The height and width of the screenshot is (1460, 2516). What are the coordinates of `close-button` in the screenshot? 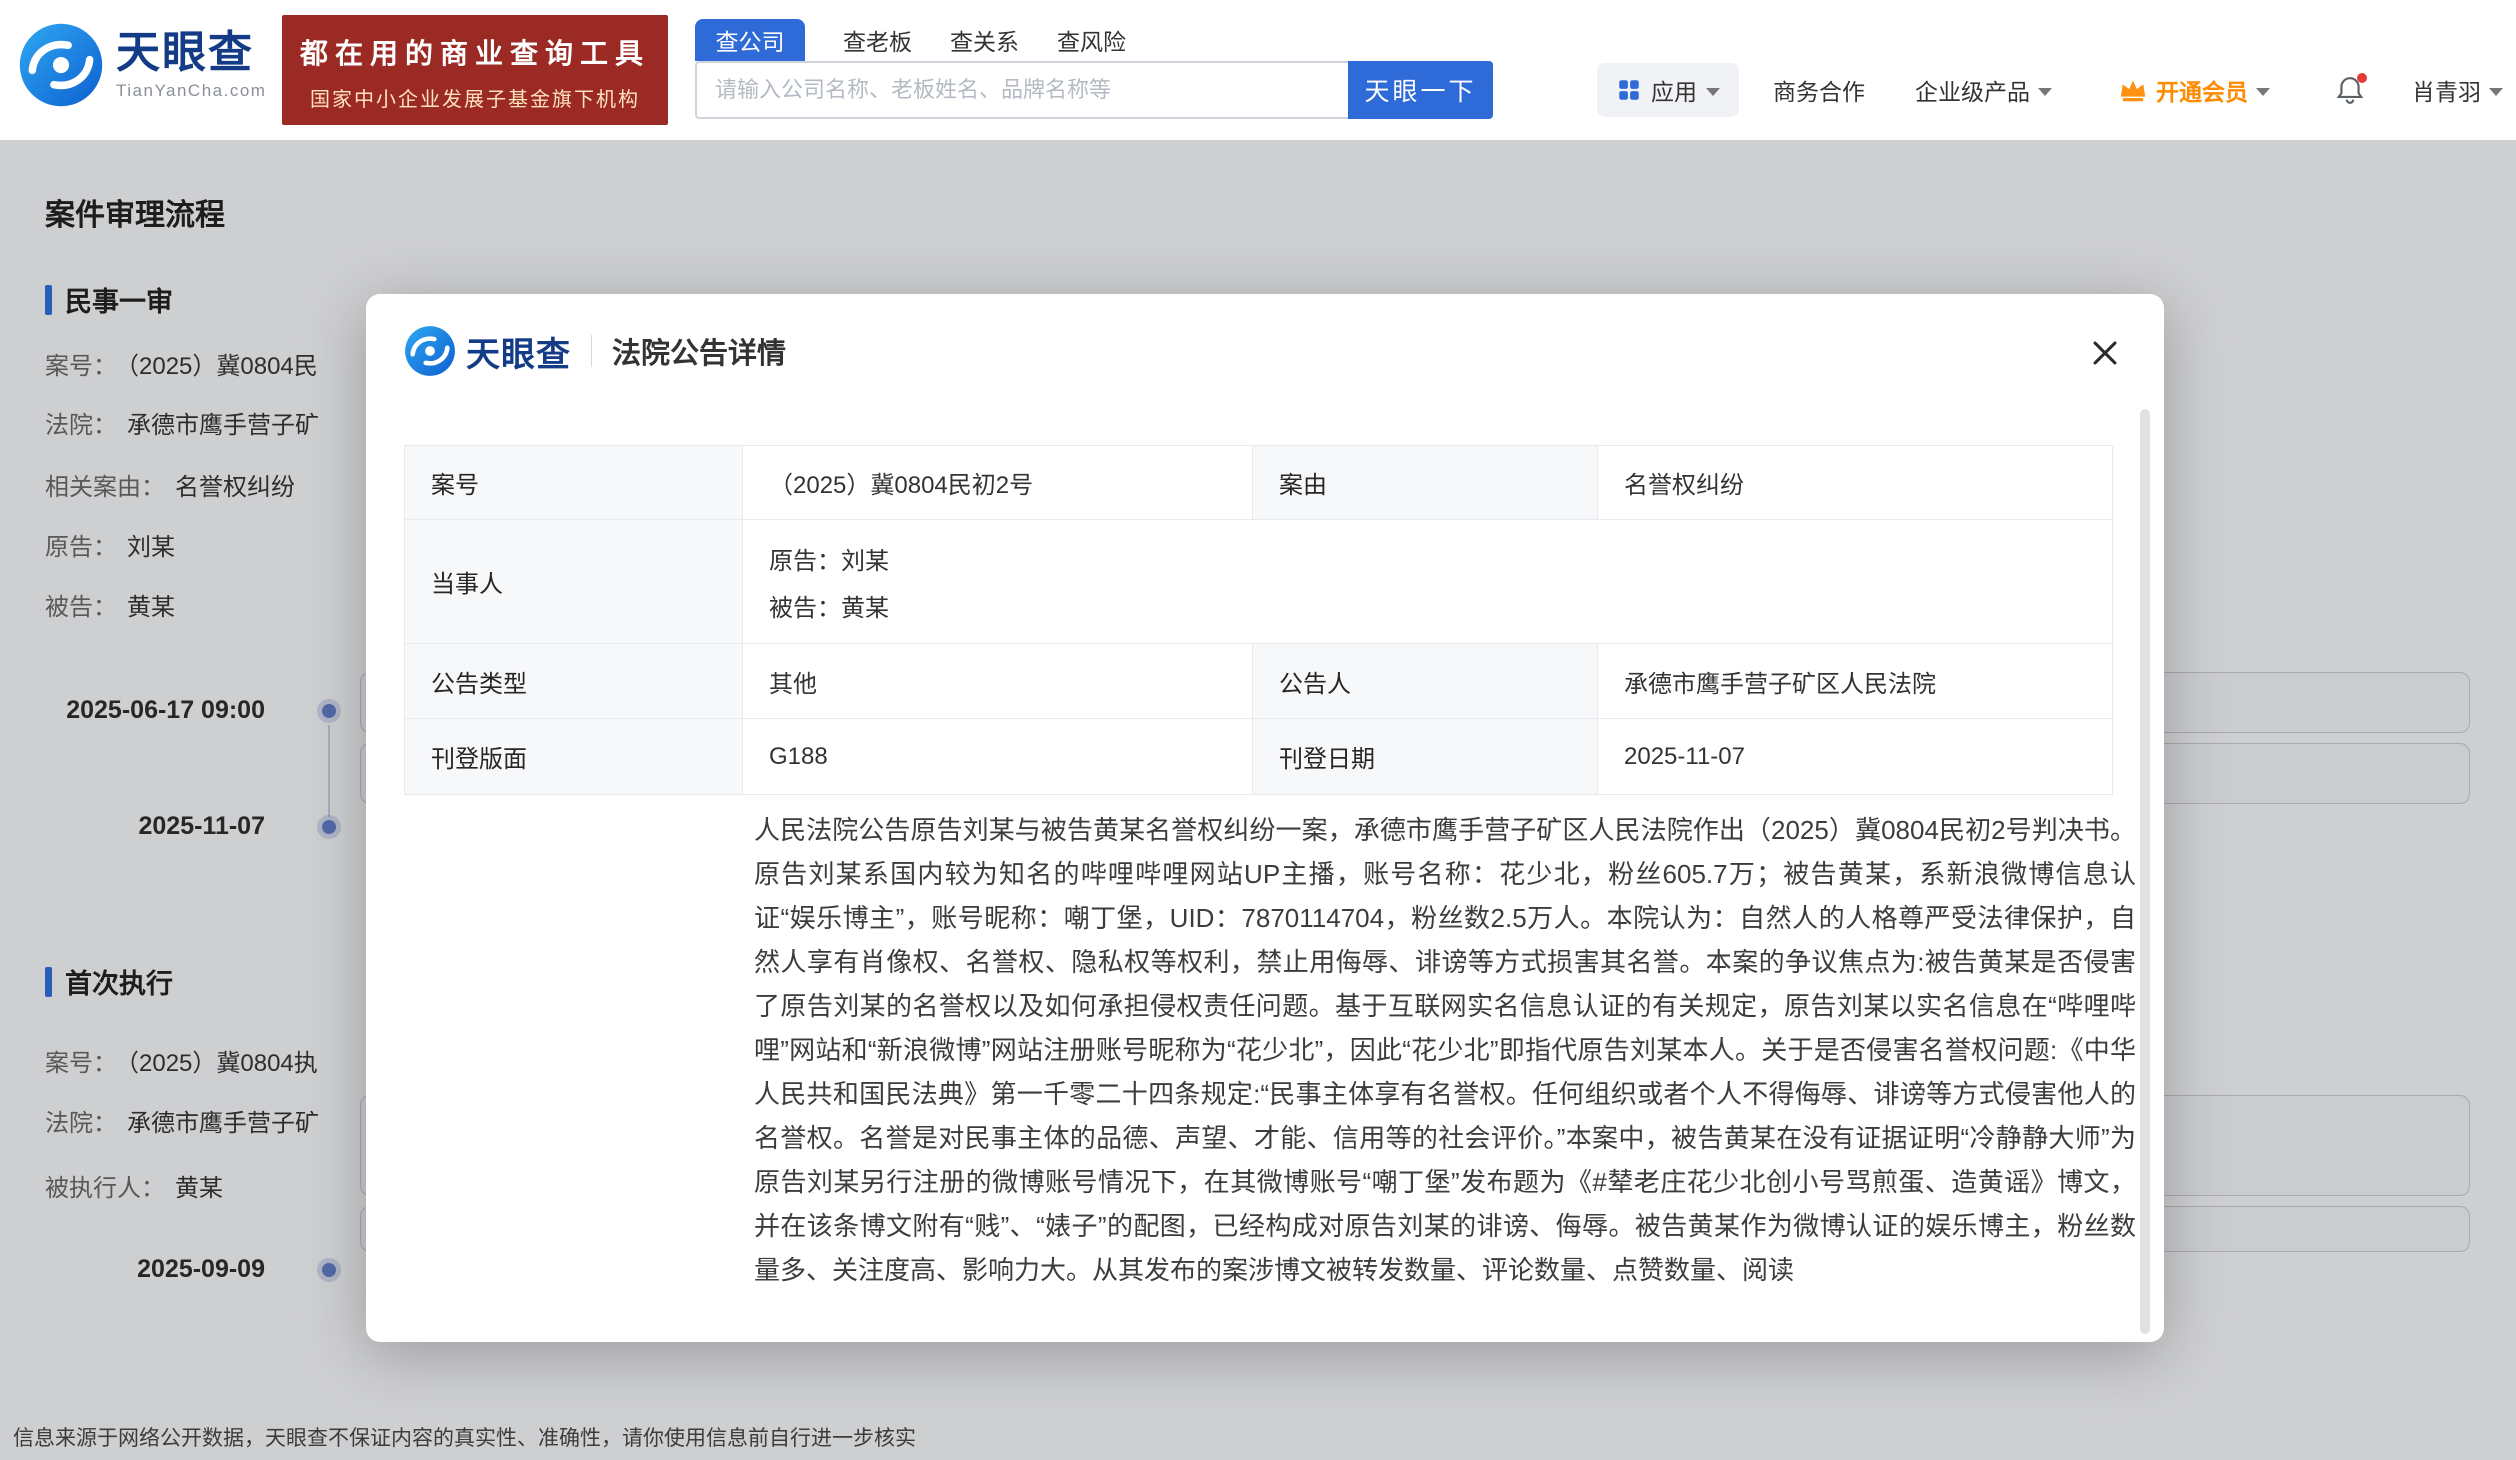 It's located at (2105, 353).